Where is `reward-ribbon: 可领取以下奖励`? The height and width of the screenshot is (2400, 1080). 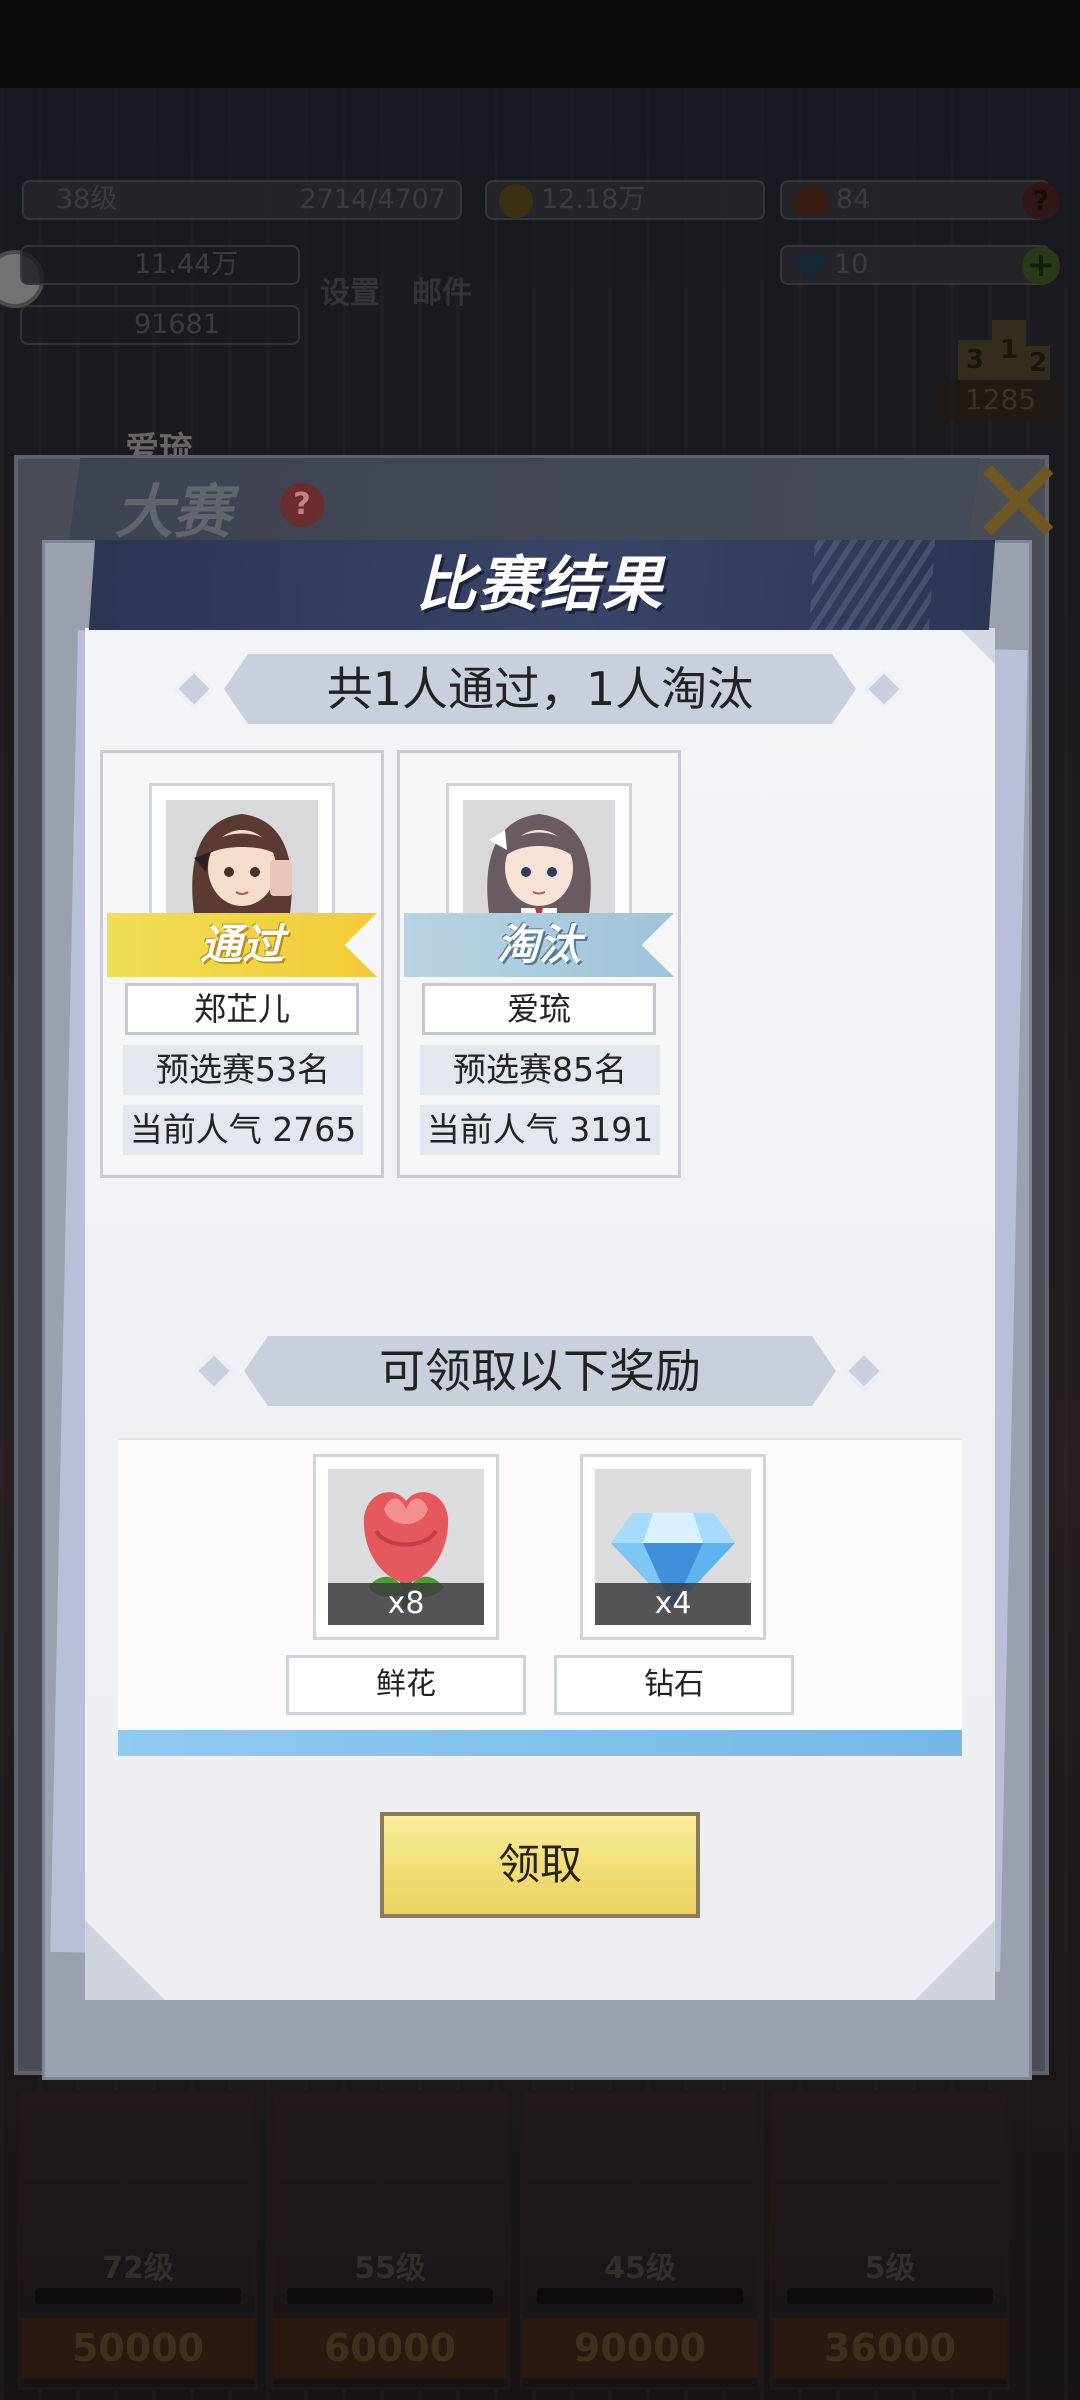
reward-ribbon: 可领取以下奖励 is located at coordinates (540, 1371).